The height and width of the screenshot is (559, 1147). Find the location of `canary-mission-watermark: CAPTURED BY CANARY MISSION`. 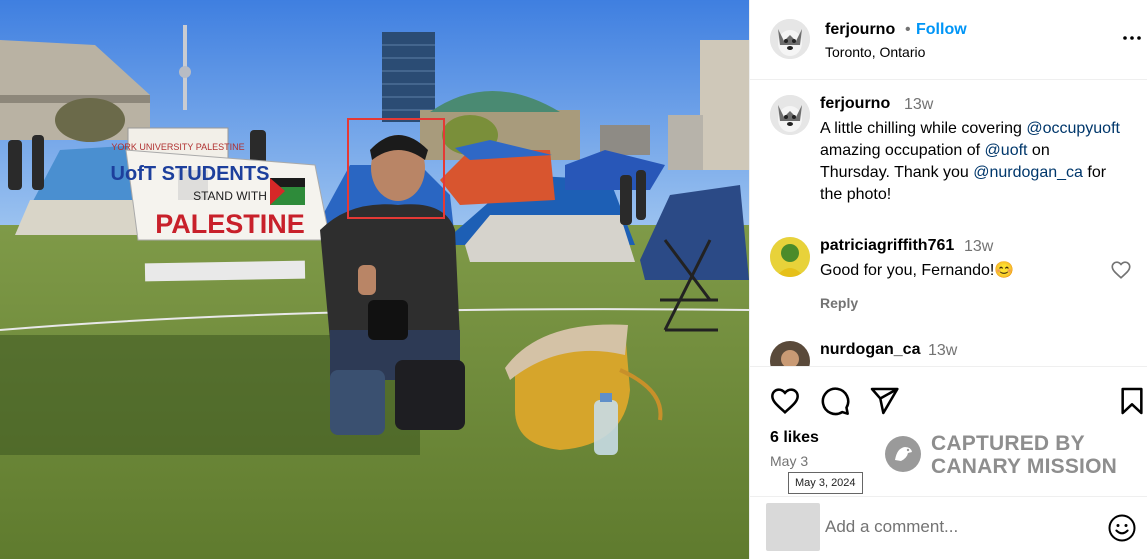

canary-mission-watermark: CAPTURED BY CANARY MISSION is located at coordinates (1010, 456).